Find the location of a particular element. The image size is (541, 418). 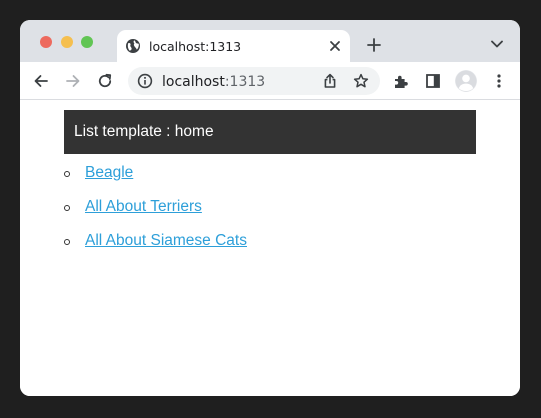

window-maximize-button is located at coordinates (87, 42).